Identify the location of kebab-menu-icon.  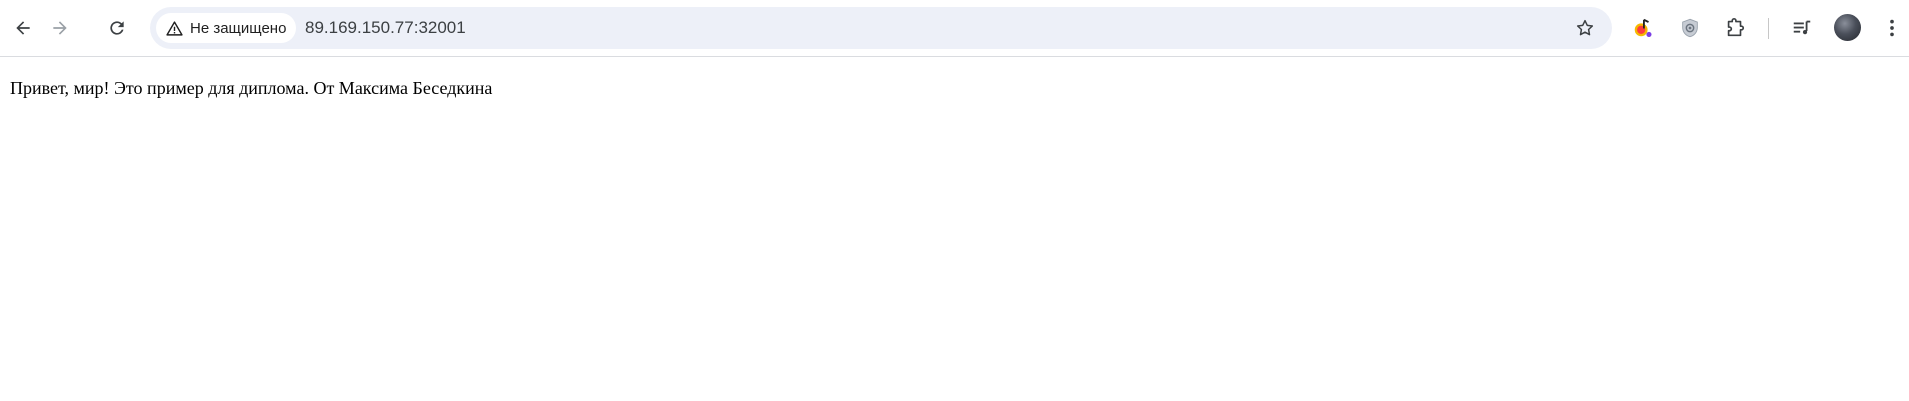
(1892, 28).